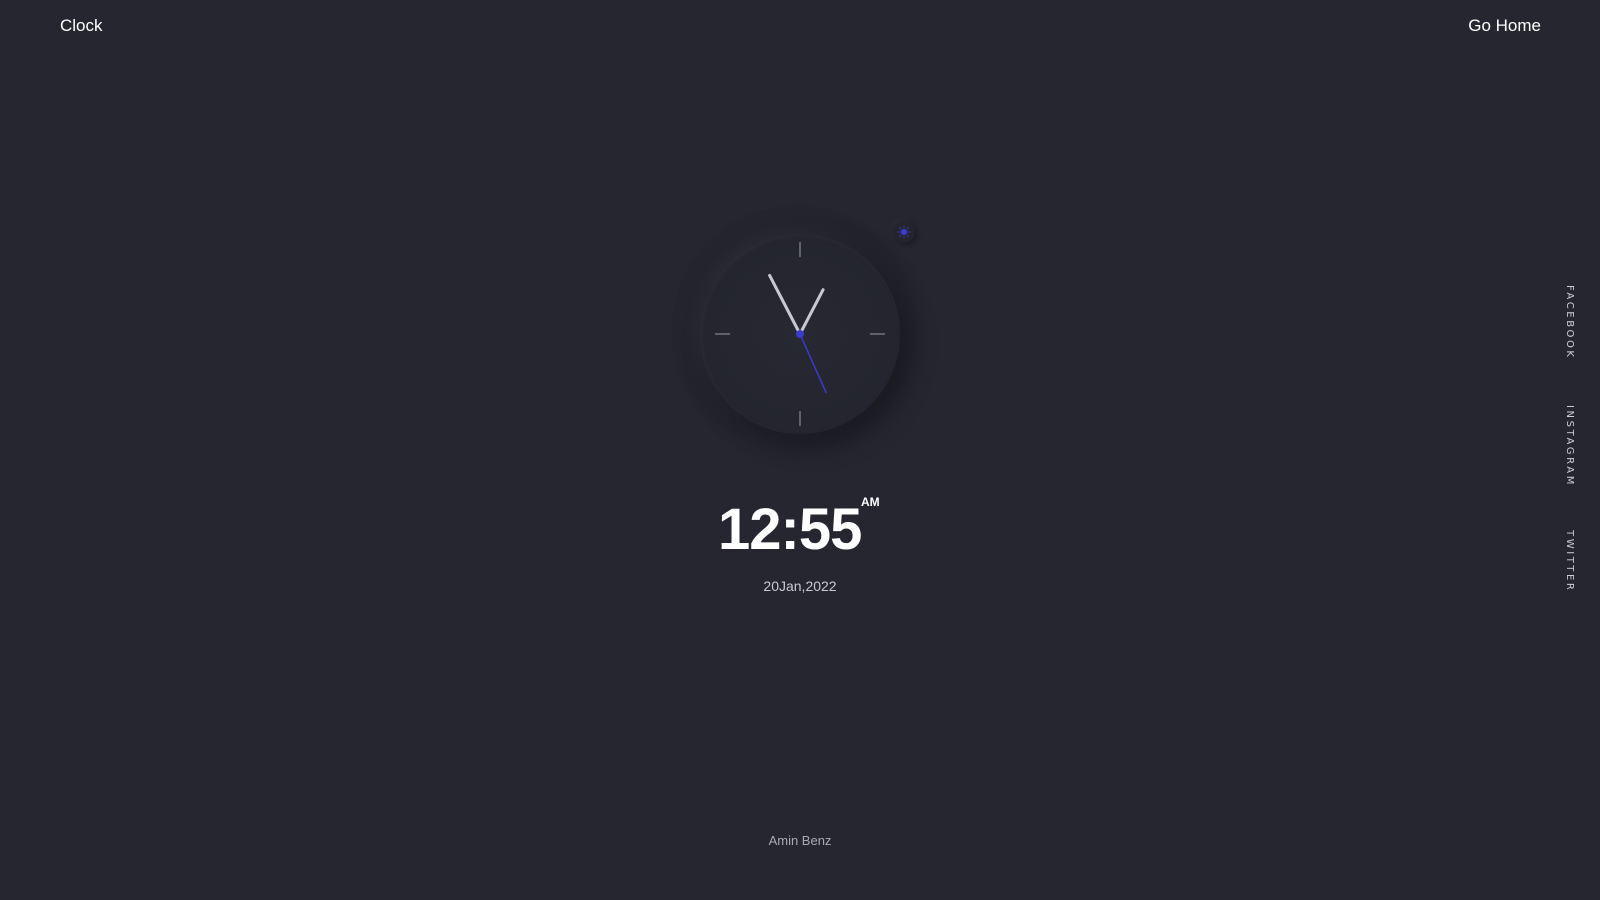  What do you see at coordinates (790, 529) in the screenshot?
I see `digital-time: 12:55` at bounding box center [790, 529].